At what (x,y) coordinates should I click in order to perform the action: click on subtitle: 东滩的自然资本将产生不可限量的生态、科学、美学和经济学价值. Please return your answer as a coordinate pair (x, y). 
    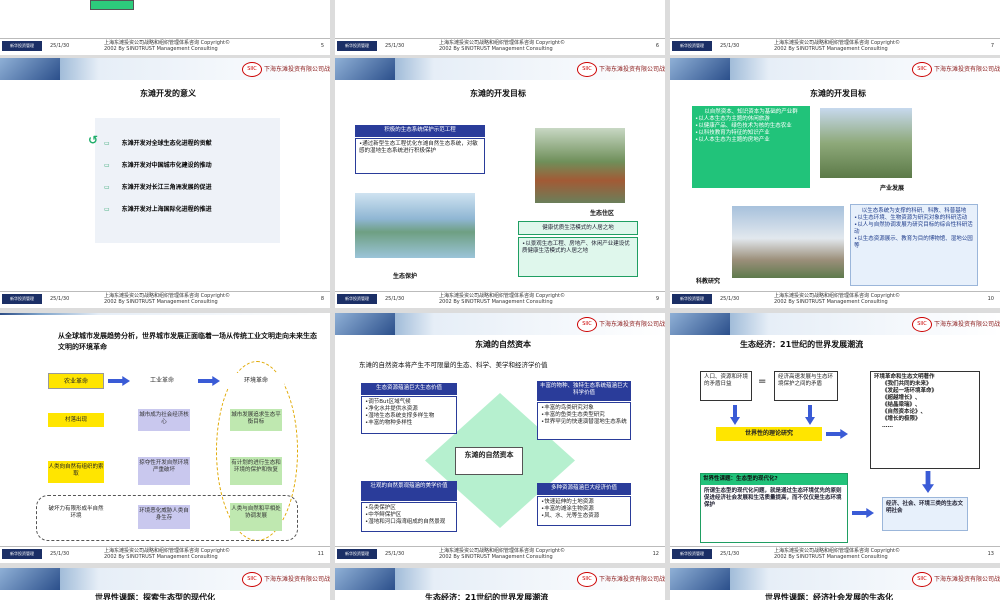
    Looking at the image, I should click on (453, 365).